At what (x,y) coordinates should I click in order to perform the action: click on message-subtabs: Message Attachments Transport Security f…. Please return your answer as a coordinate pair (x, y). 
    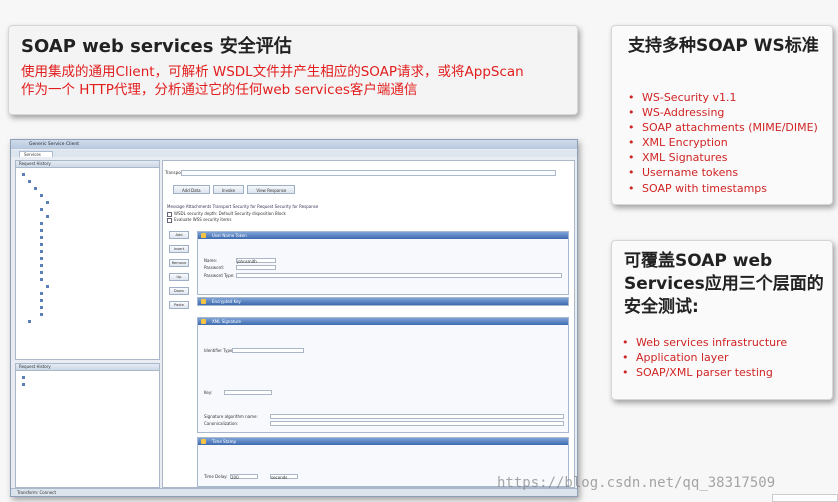
    Looking at the image, I should click on (242, 206).